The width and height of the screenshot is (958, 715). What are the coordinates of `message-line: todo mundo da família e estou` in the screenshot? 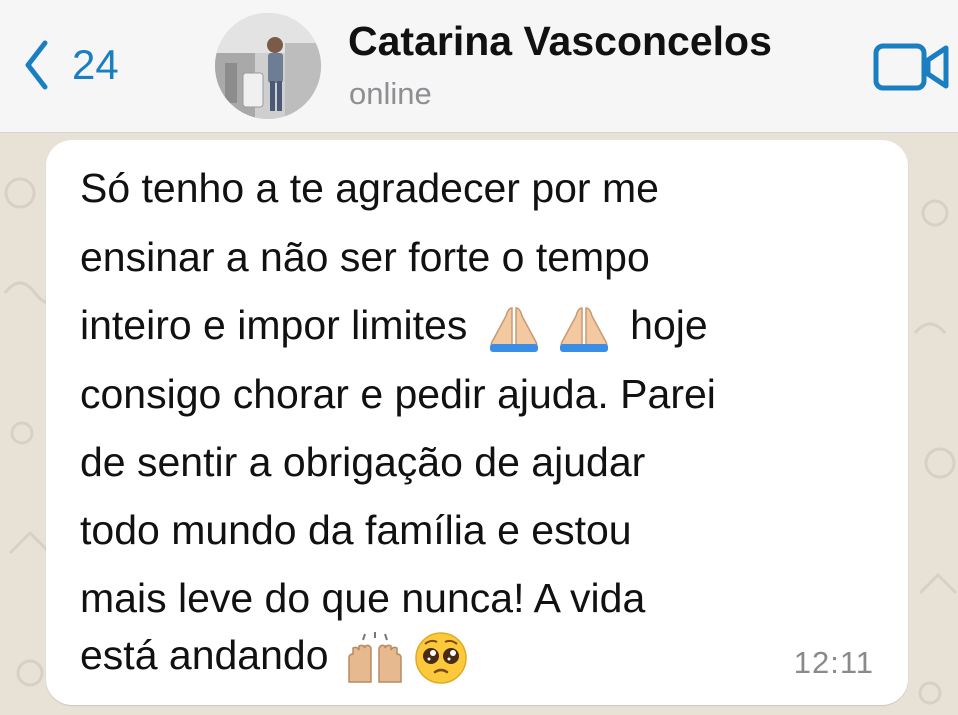 It's located at (356, 530).